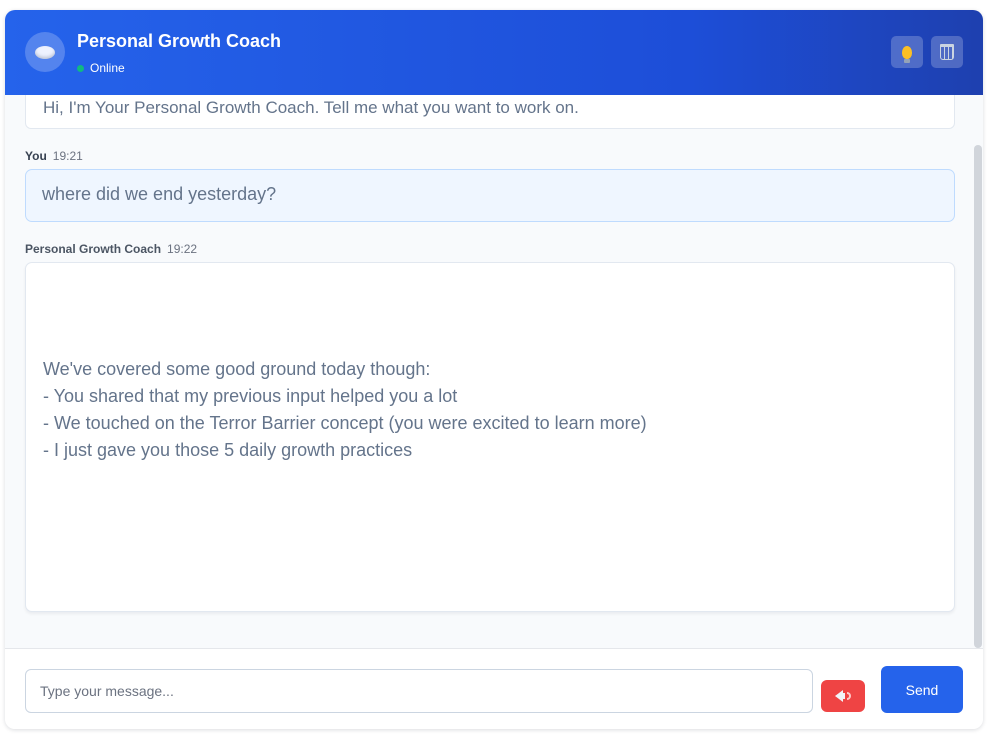 The width and height of the screenshot is (992, 735). What do you see at coordinates (978, 396) in the screenshot?
I see `message-scrollbar` at bounding box center [978, 396].